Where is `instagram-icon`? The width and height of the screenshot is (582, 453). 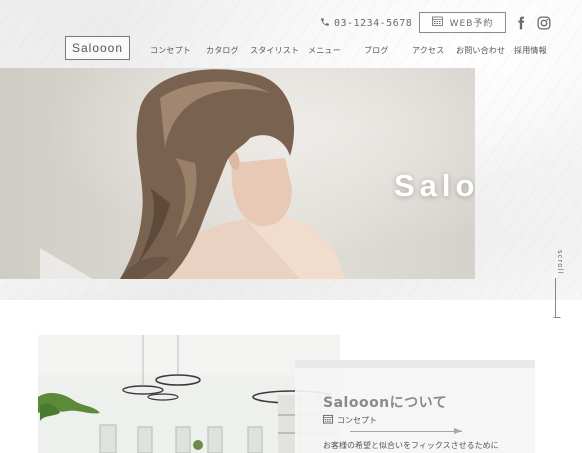 instagram-icon is located at coordinates (544, 22).